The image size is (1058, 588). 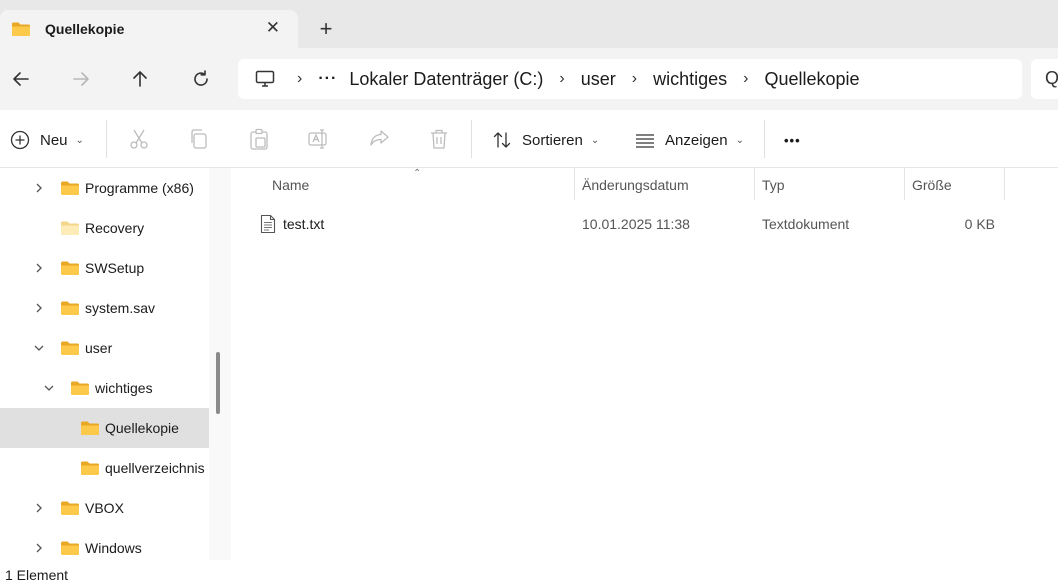 I want to click on sort-icon, so click(x=502, y=140).